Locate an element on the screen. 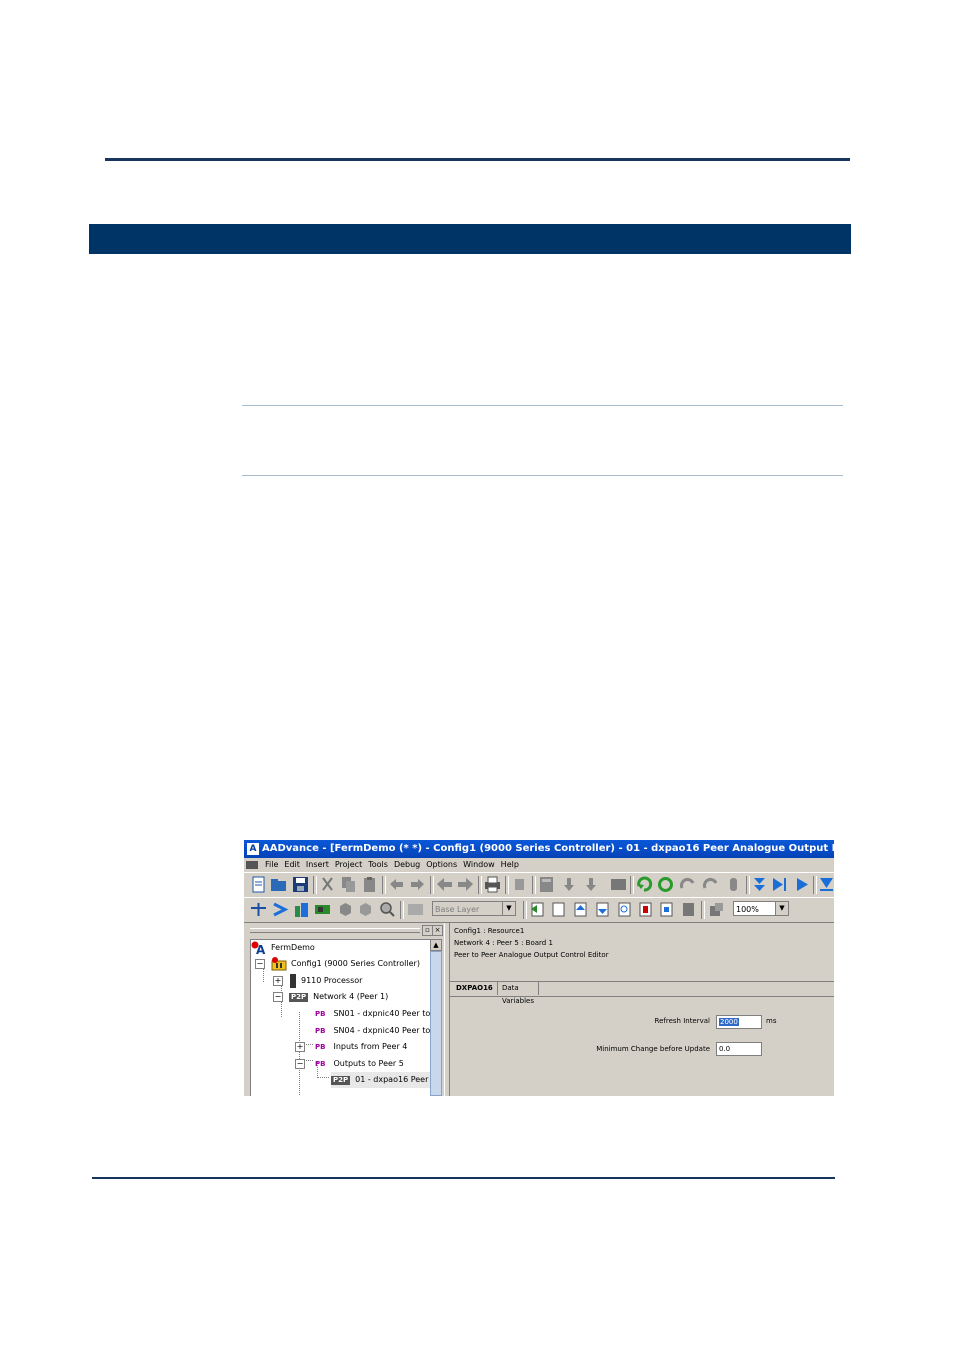 The width and height of the screenshot is (955, 1350). refresh-interval-value: 2000 is located at coordinates (729, 1022).